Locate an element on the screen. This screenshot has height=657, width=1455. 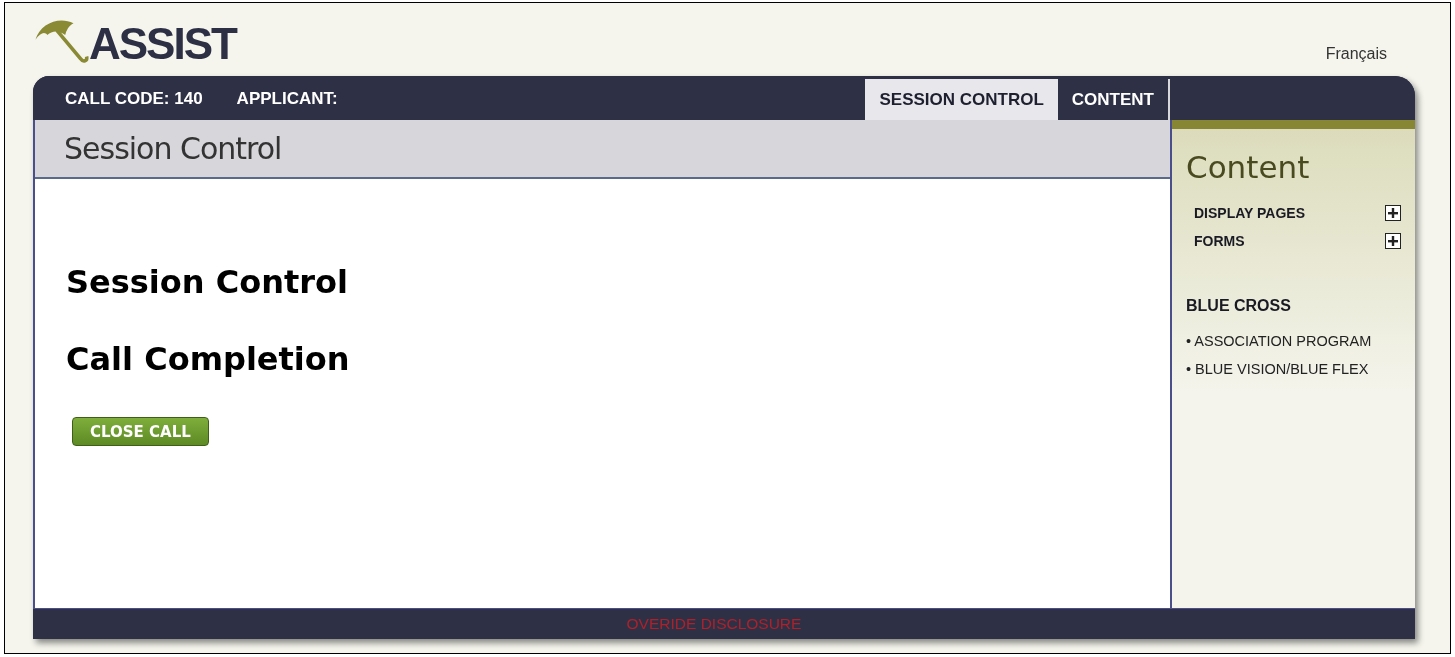
applicant-label: APPLICANT: is located at coordinates (287, 99).